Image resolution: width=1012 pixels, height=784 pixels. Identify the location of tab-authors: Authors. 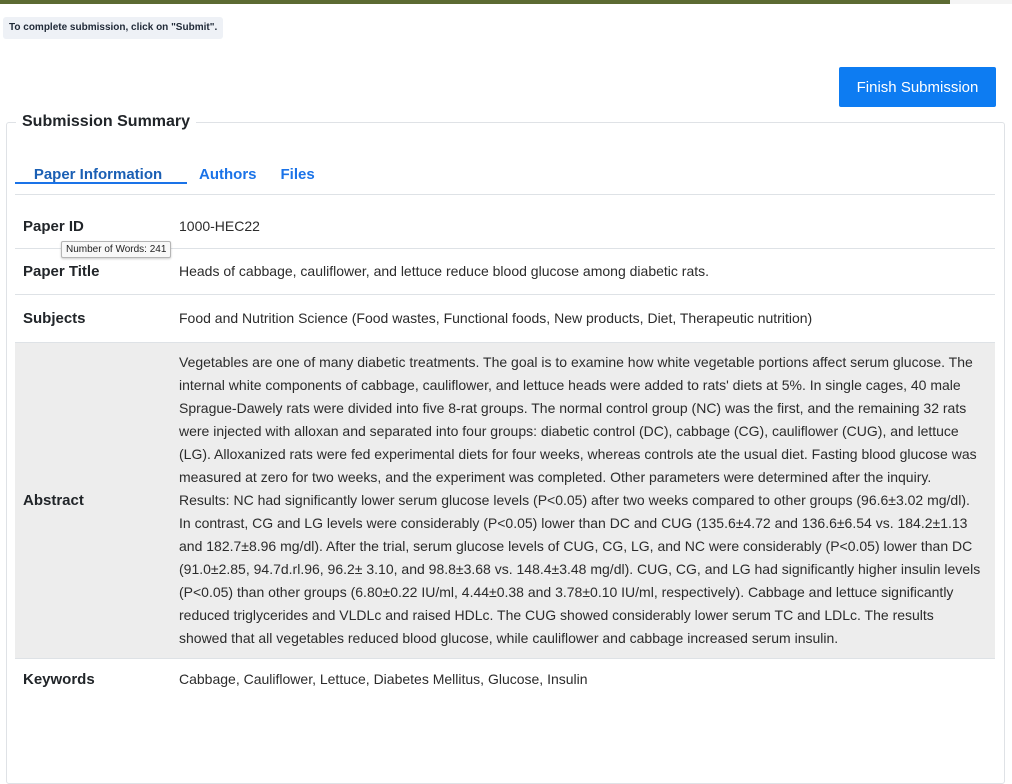
(233, 175).